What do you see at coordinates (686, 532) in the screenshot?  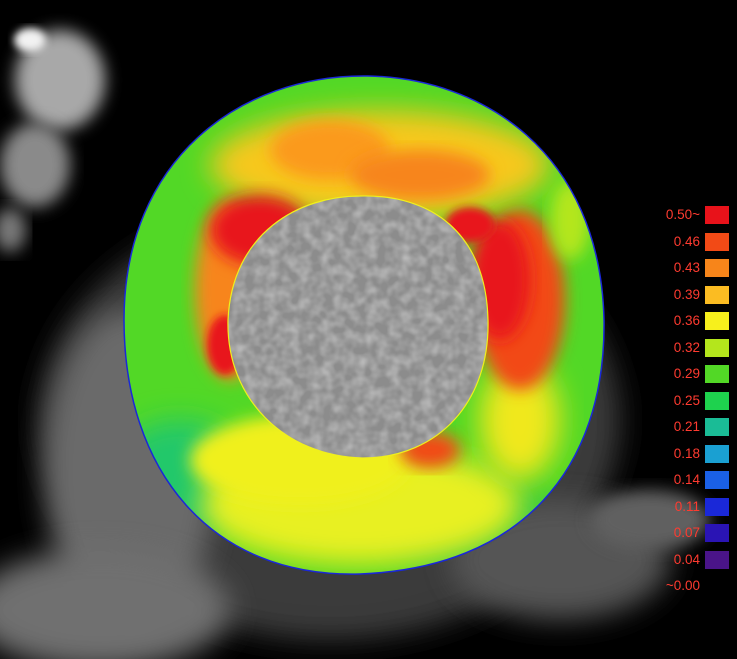 I see `legend-label: 0.07` at bounding box center [686, 532].